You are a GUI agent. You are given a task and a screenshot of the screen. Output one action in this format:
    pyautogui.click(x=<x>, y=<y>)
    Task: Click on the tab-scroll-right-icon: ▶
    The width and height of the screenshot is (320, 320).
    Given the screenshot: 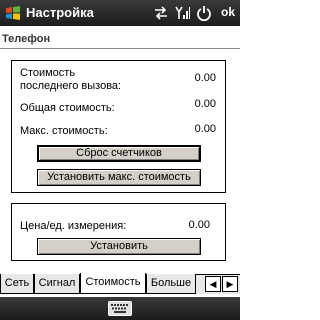 What is the action you would take?
    pyautogui.click(x=230, y=284)
    